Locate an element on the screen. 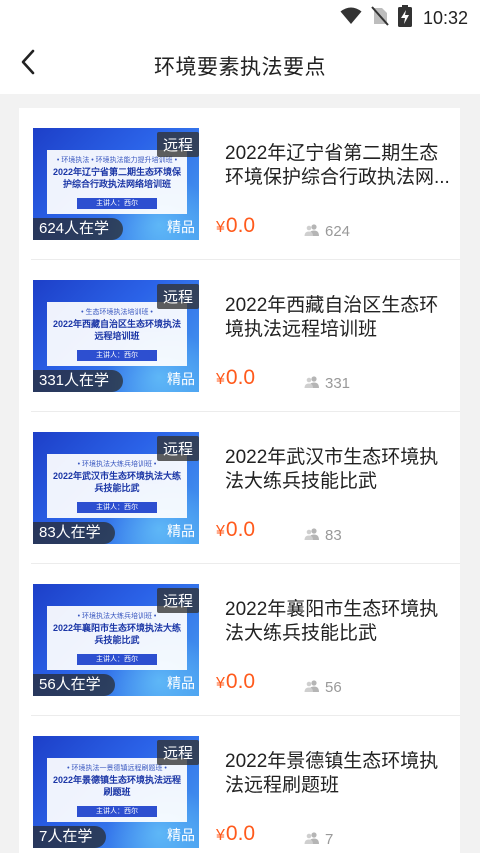 The height and width of the screenshot is (853, 480). student-count: 56 is located at coordinates (323, 687).